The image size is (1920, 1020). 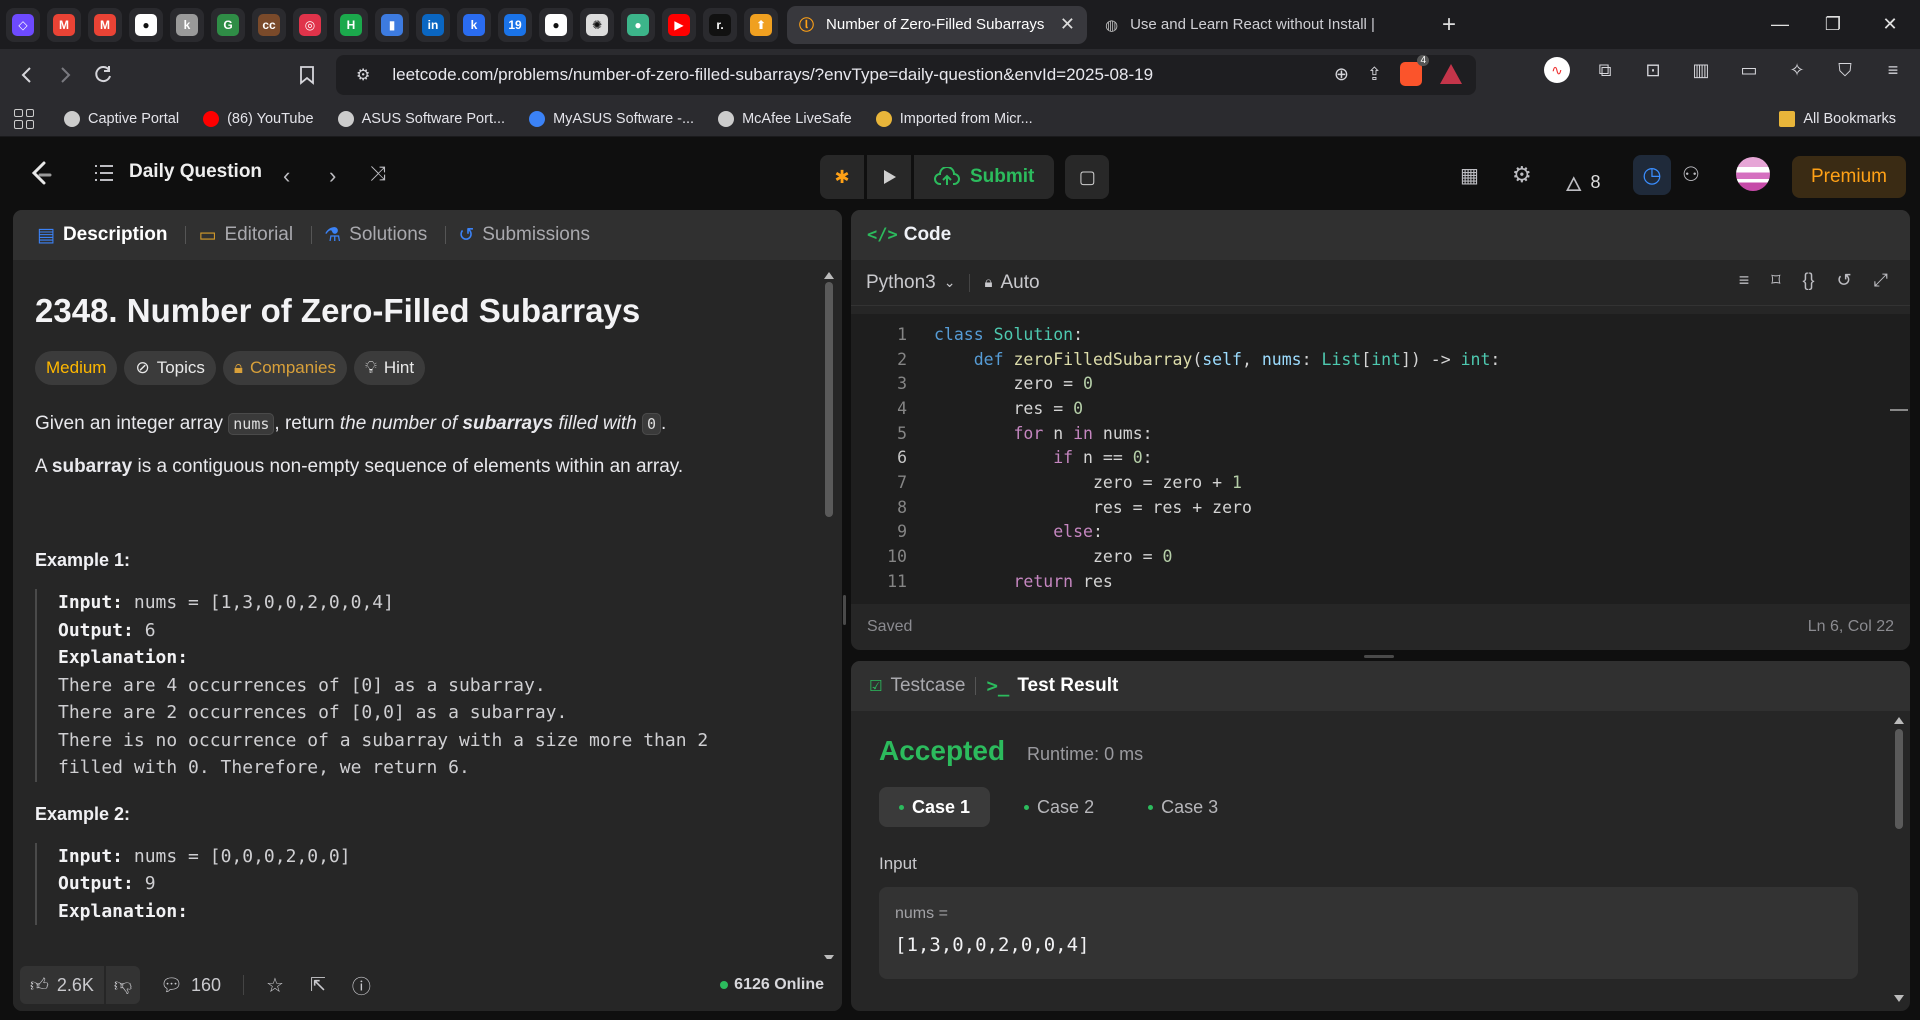 What do you see at coordinates (844, 610) in the screenshot?
I see `vertical-resize-handle` at bounding box center [844, 610].